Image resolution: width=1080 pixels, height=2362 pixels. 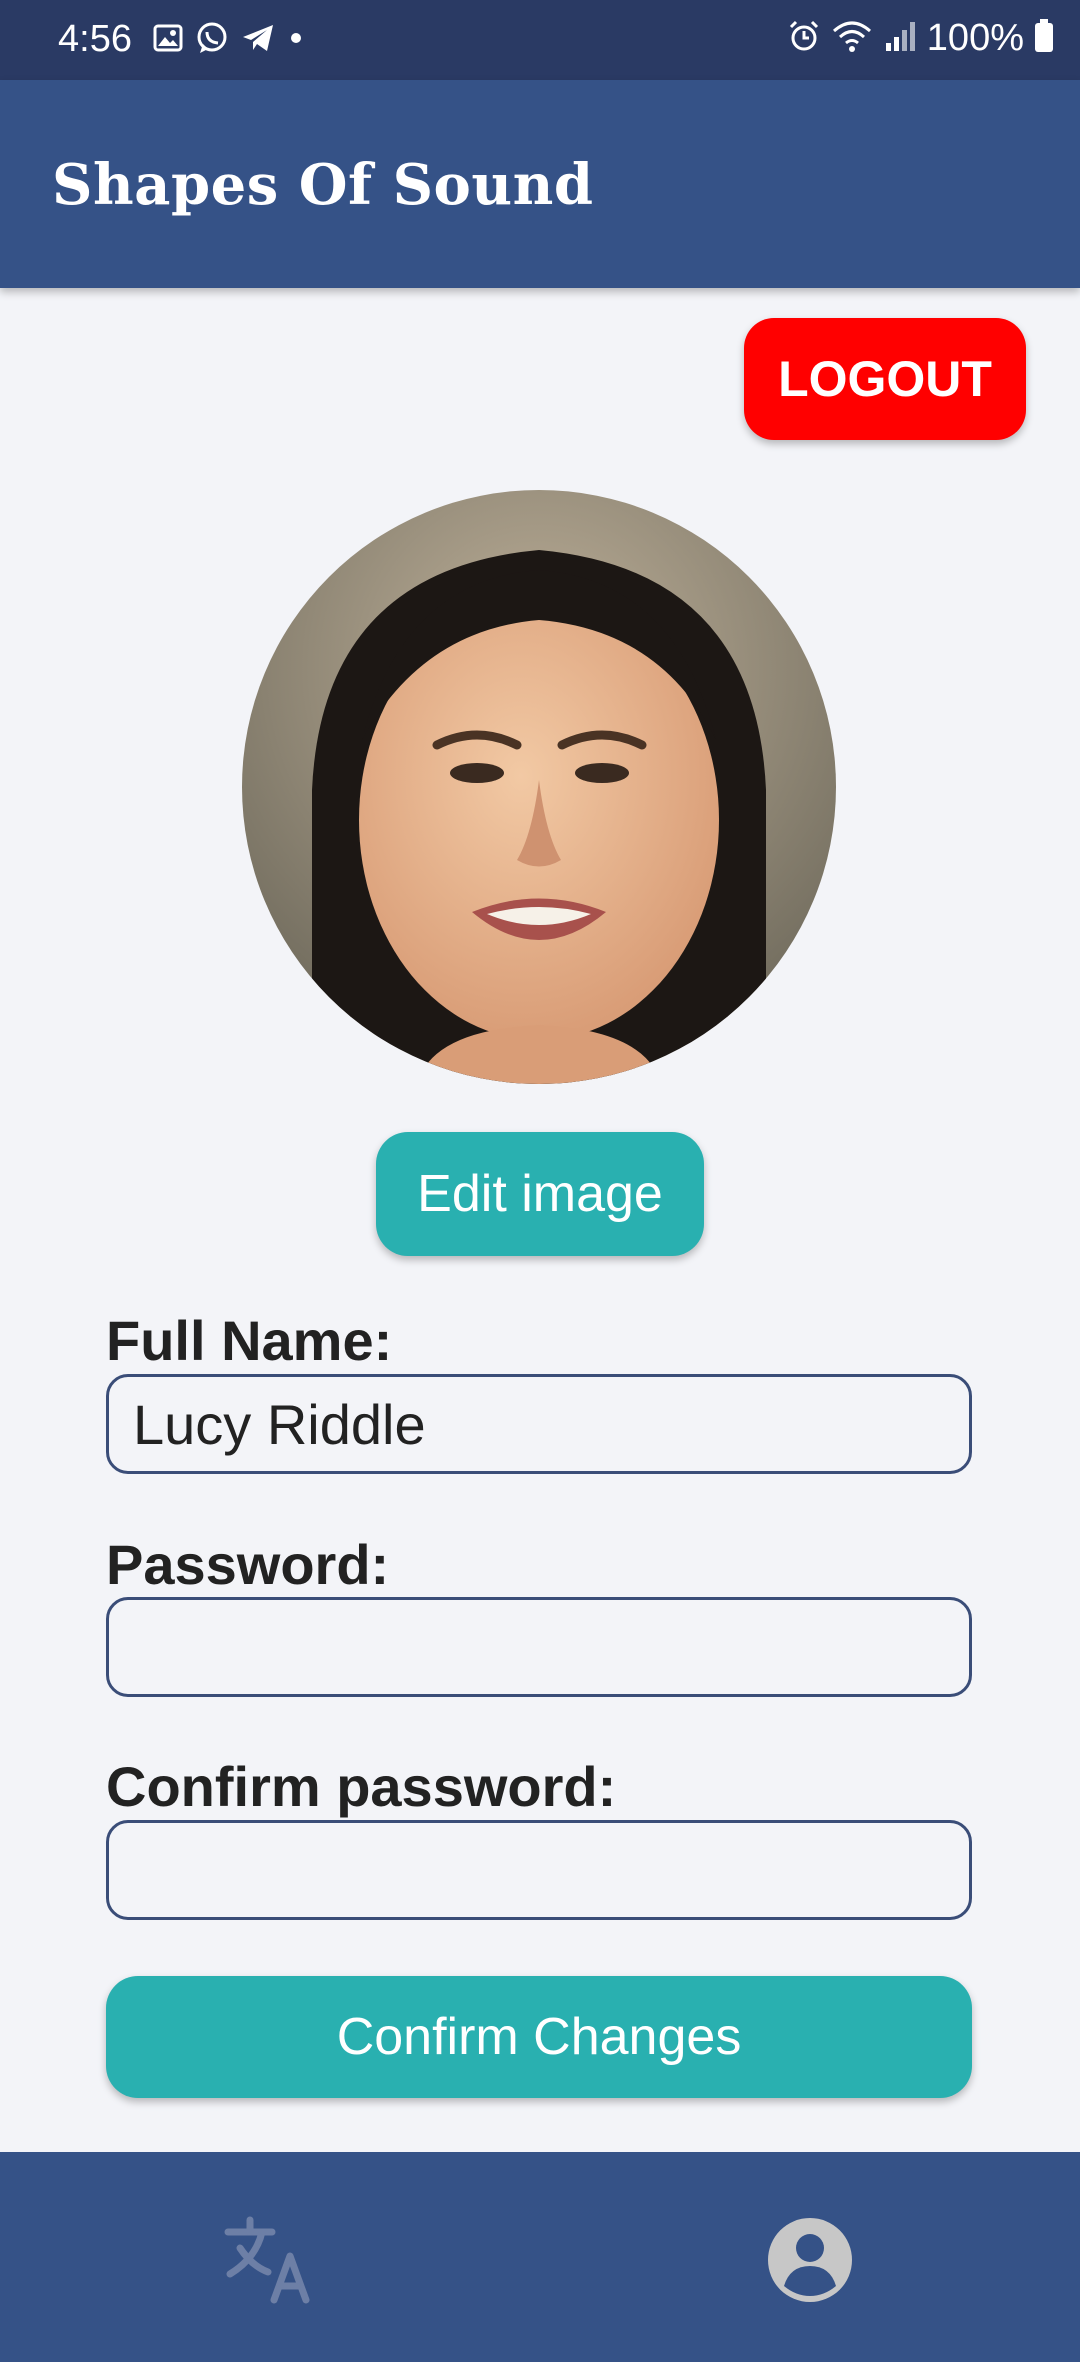 I want to click on app-bar: Shapes Of Sound, so click(x=540, y=184).